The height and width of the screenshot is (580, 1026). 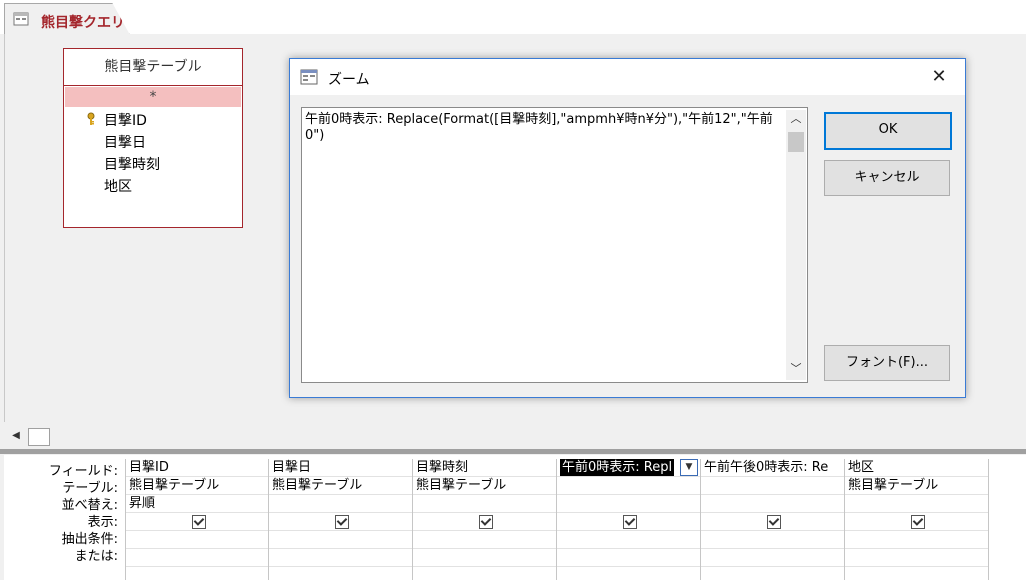 I want to click on selected-field-text: 午前0時表示: Repl, so click(x=617, y=467).